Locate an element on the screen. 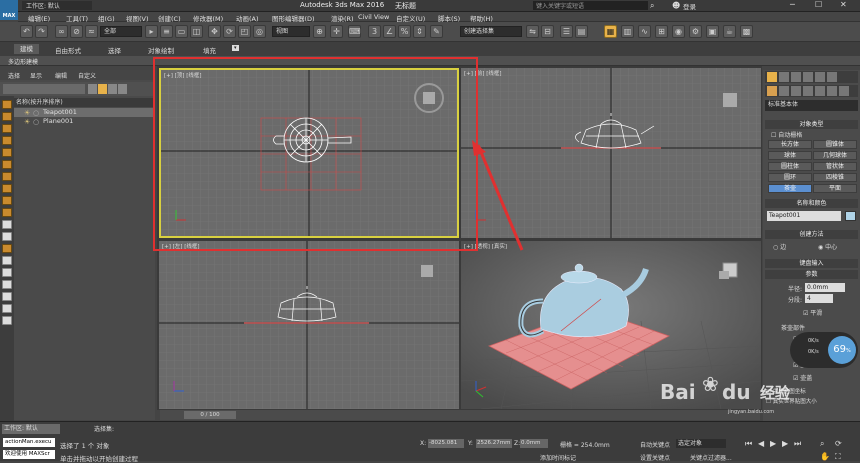 This screenshot has height=463, width=860. rotate-icon: ⟳ is located at coordinates (229, 31).